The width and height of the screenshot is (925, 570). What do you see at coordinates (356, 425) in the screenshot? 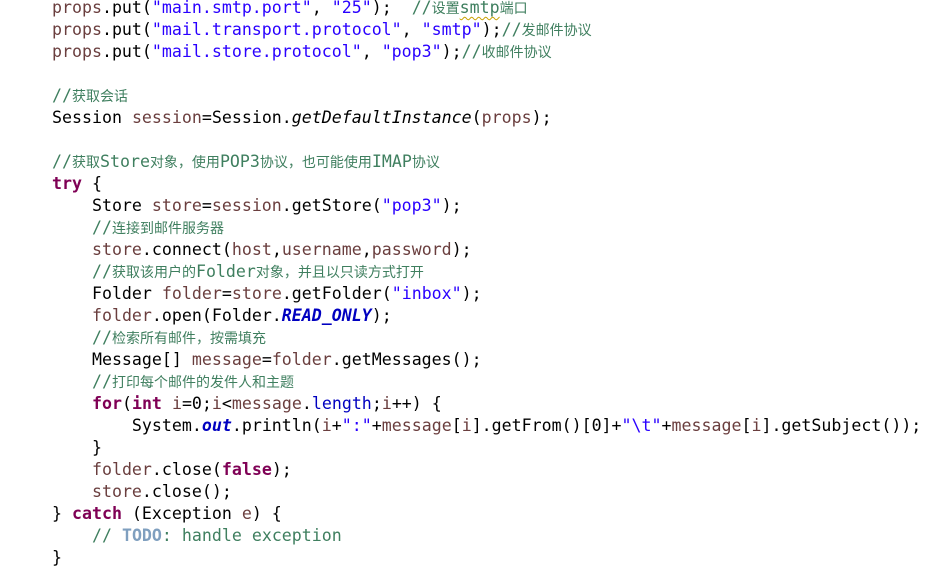
I see `code-token-str: ":"` at bounding box center [356, 425].